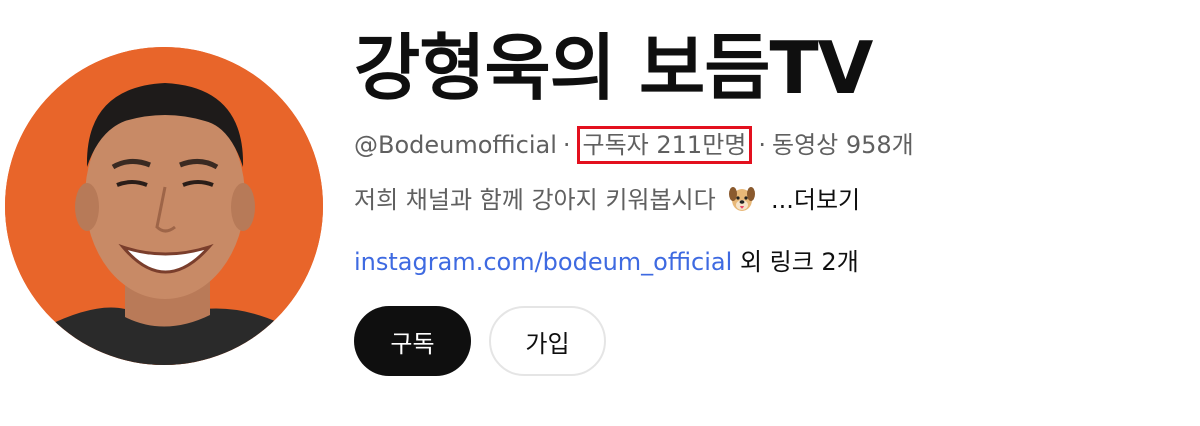 This screenshot has width=1200, height=426. I want to click on dog-face-icon, so click(742, 199).